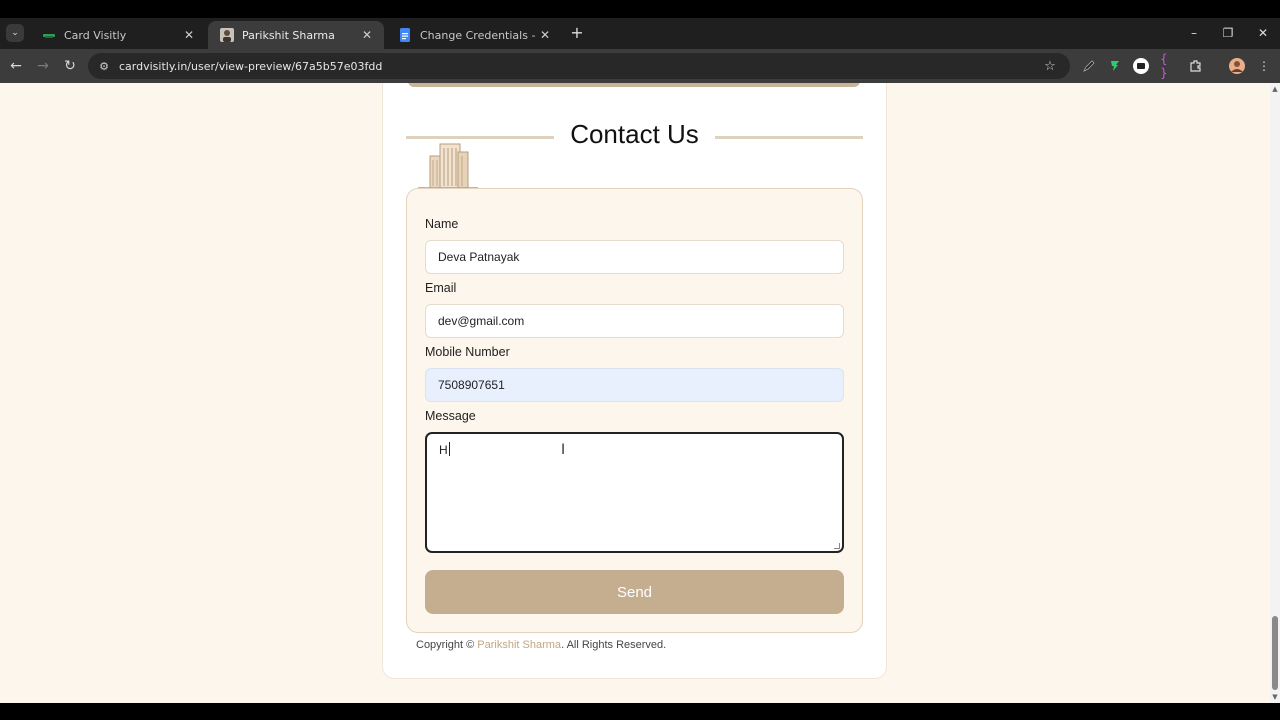 This screenshot has height=720, width=1280. Describe the element at coordinates (467, 352) in the screenshot. I see `mobile-label: Mobile Number` at that location.